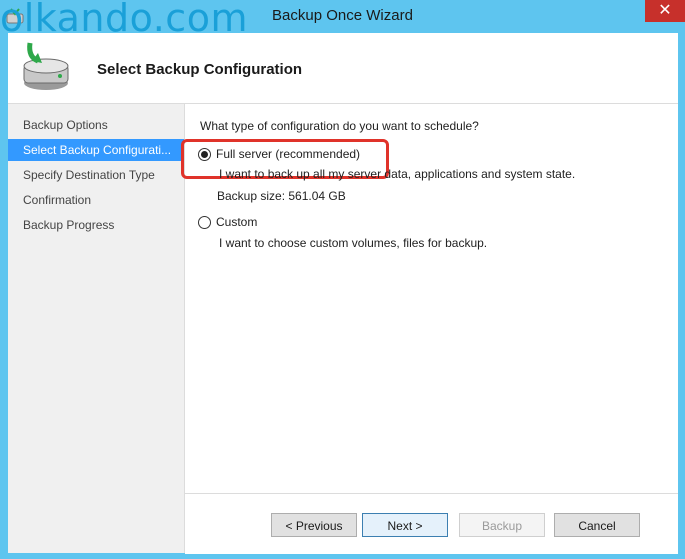 The width and height of the screenshot is (685, 559). I want to click on next-button: Next >, so click(405, 525).